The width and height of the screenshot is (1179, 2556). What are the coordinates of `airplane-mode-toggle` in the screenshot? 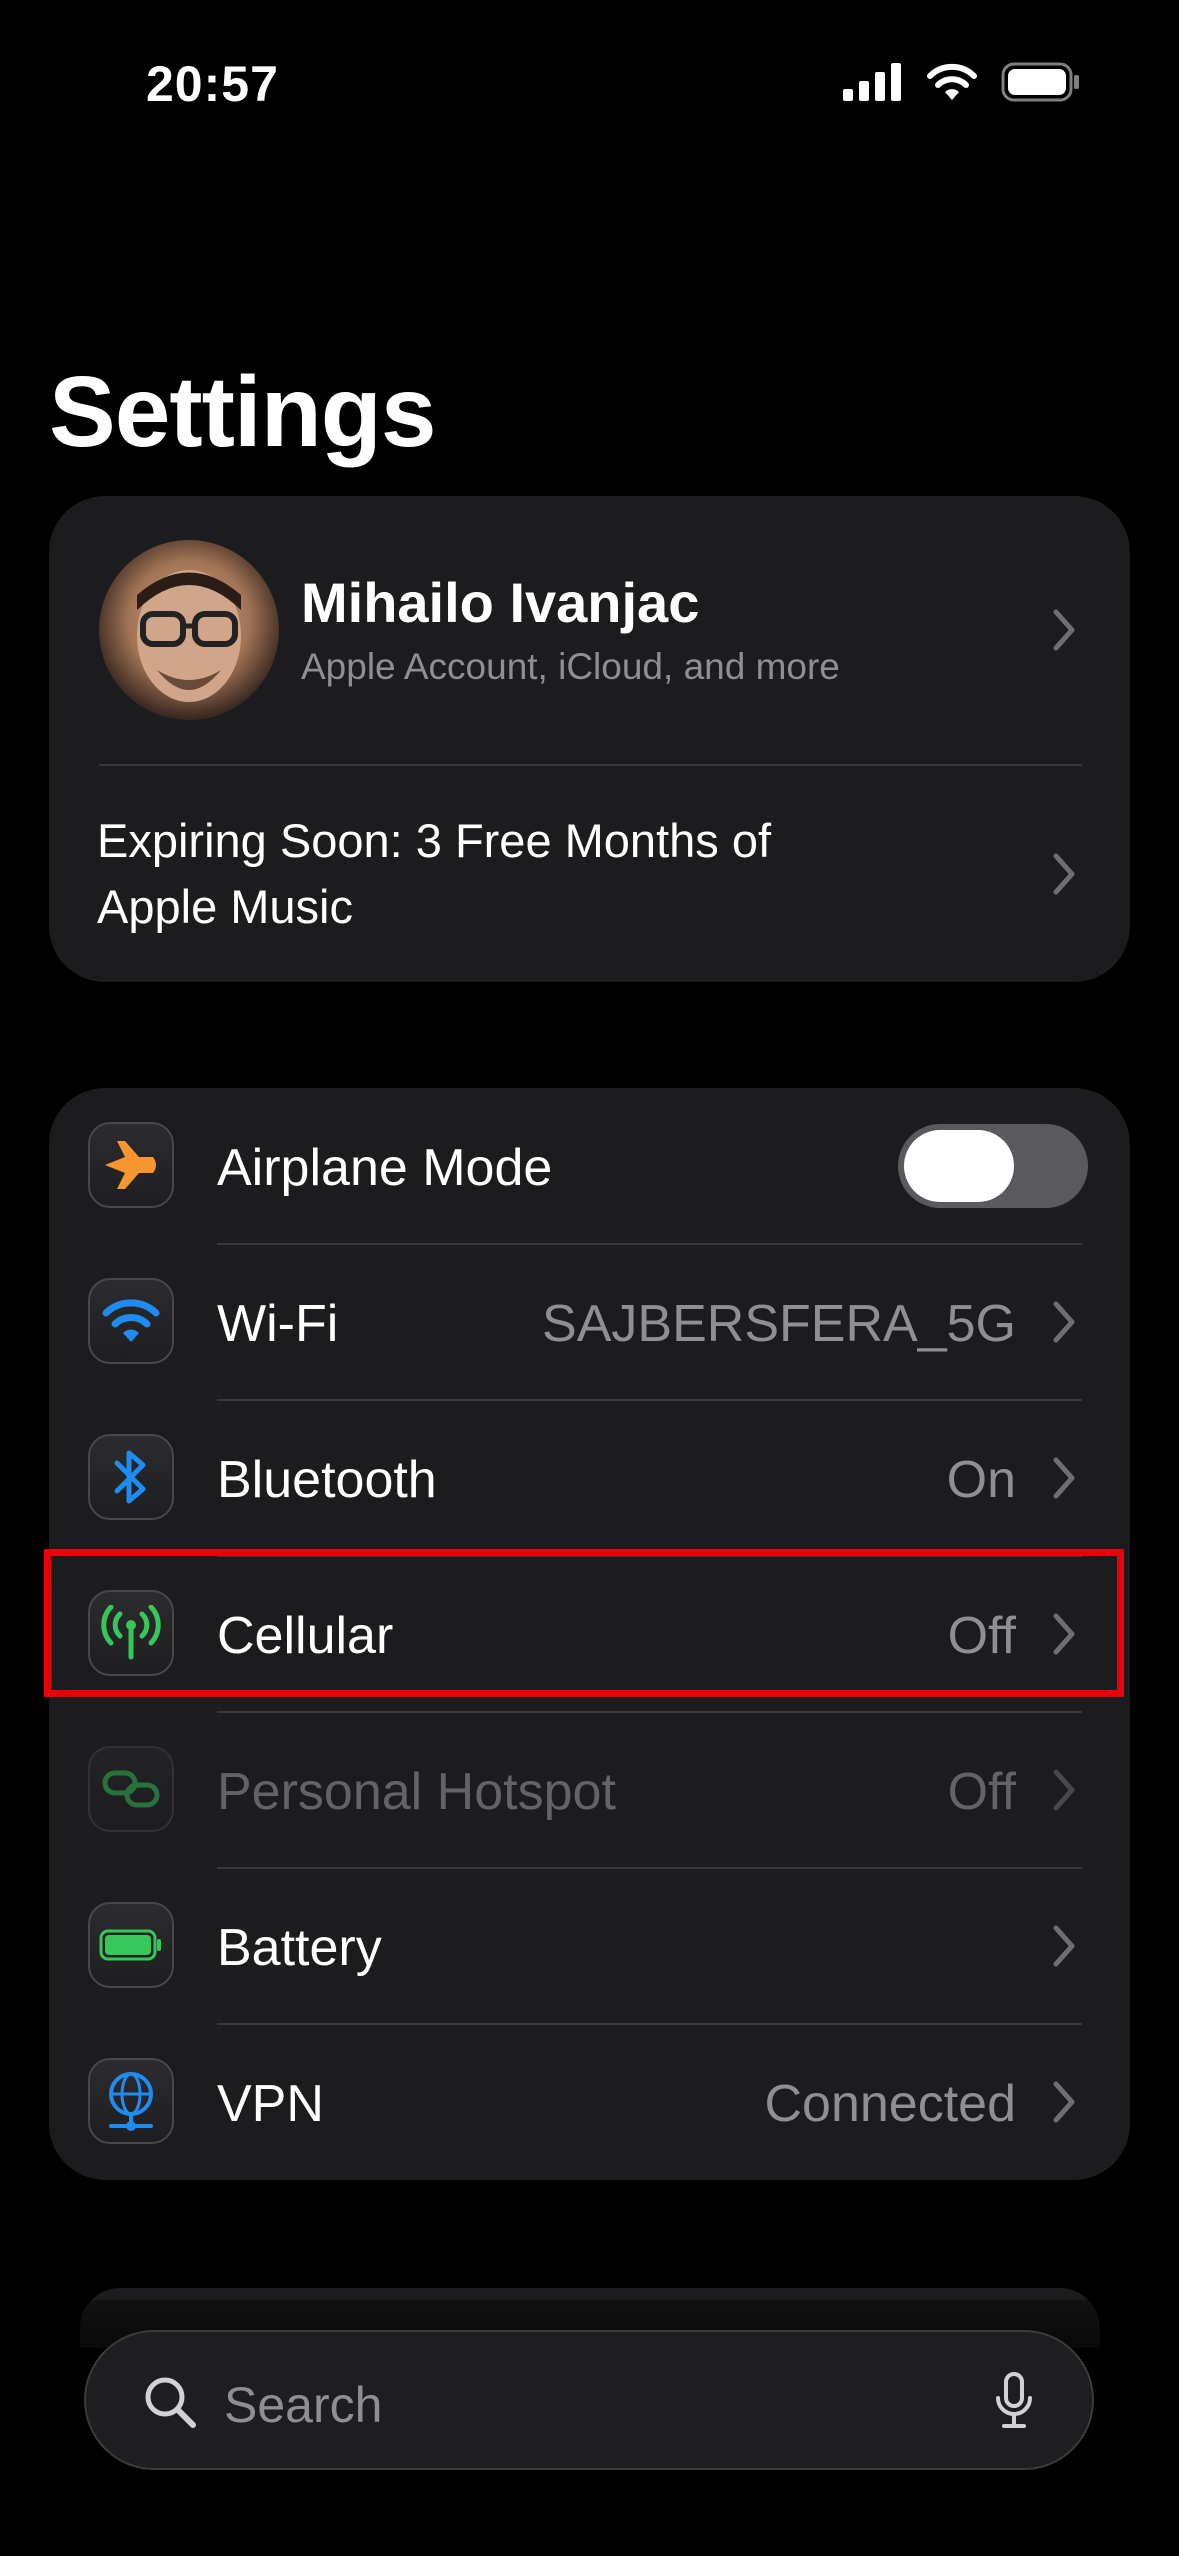 It's located at (993, 1166).